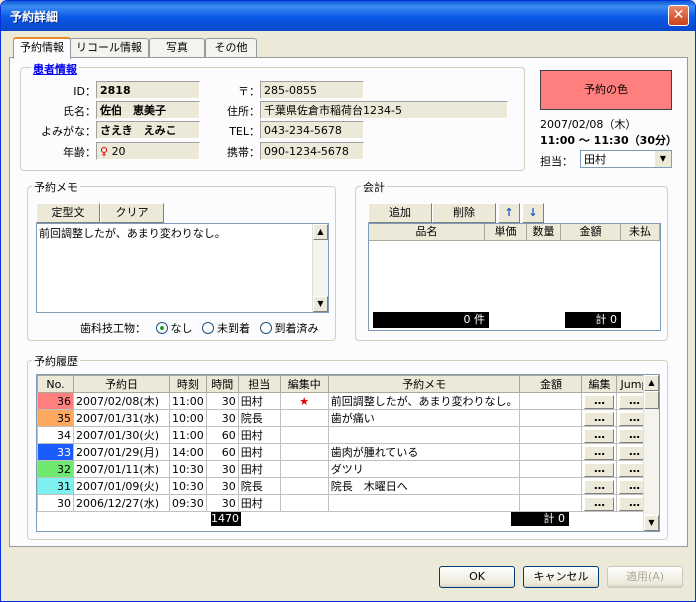  Describe the element at coordinates (265, 328) in the screenshot. I see `radio-arrived` at that location.